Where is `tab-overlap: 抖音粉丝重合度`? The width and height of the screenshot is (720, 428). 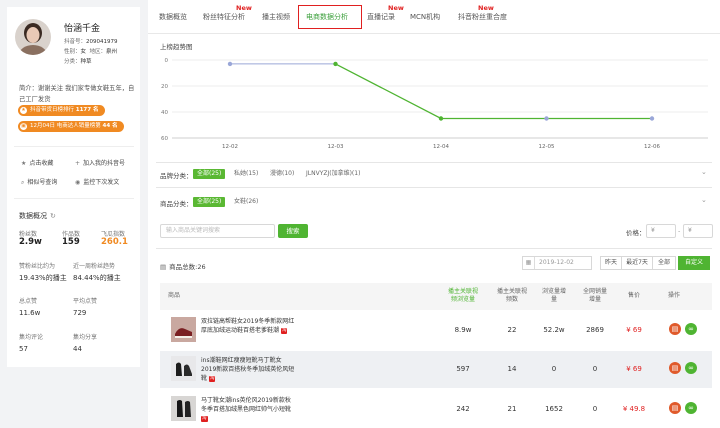 tab-overlap: 抖音粉丝重合度 is located at coordinates (482, 17).